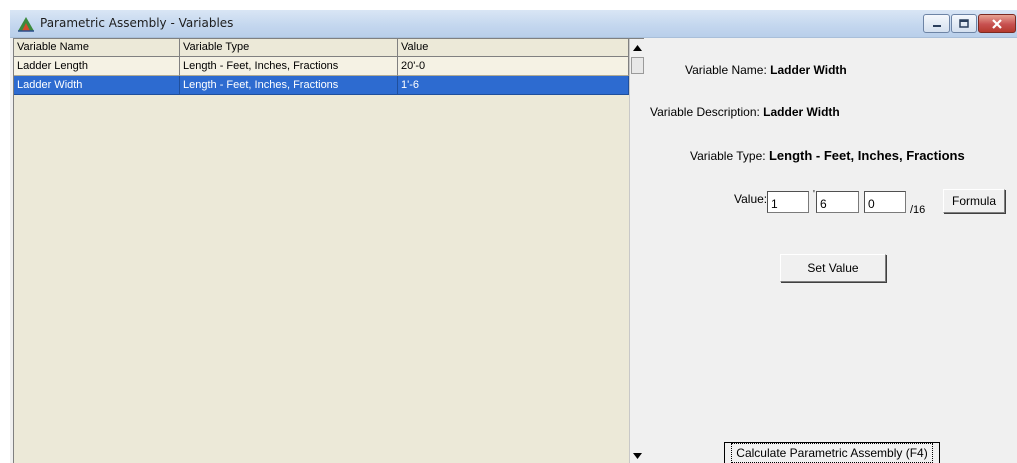  What do you see at coordinates (289, 48) in the screenshot?
I see `column-header-variable-type: Variable Type` at bounding box center [289, 48].